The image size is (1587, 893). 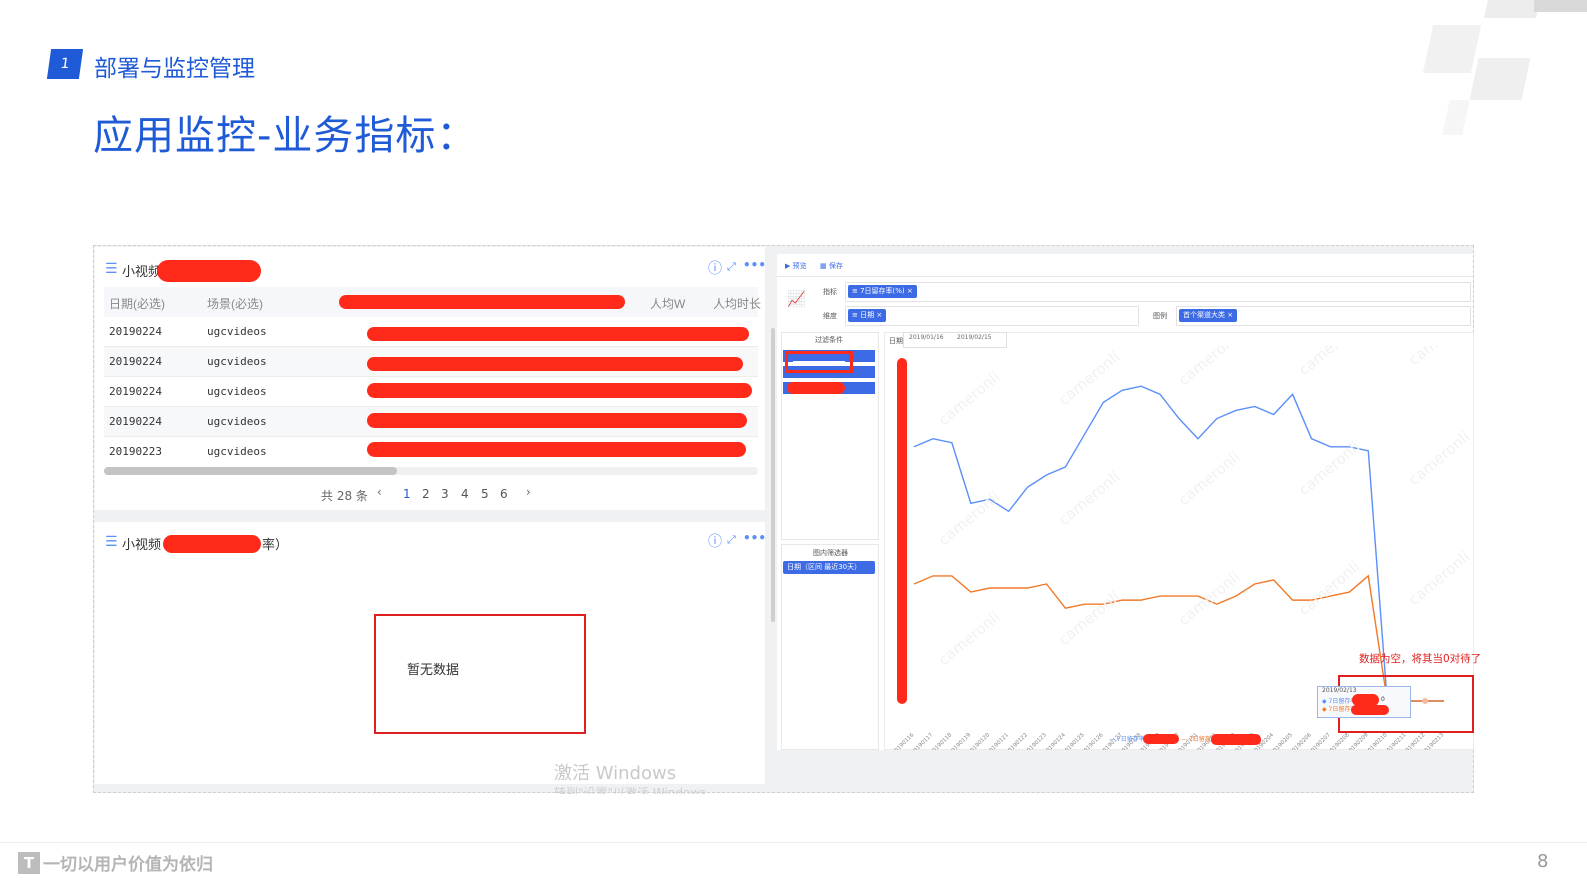 What do you see at coordinates (1420, 659) in the screenshot?
I see `empty-data-annotation: 数据为空，将其当0对待了` at bounding box center [1420, 659].